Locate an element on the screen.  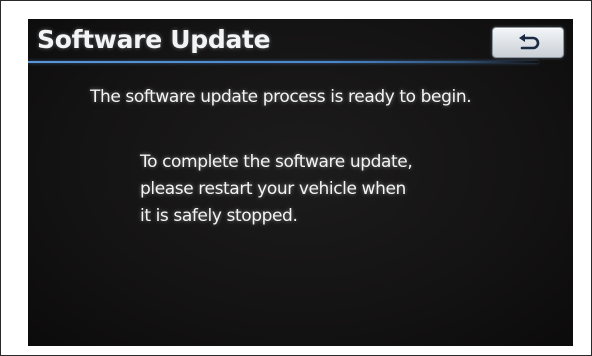
return-arrow-icon is located at coordinates (529, 42).